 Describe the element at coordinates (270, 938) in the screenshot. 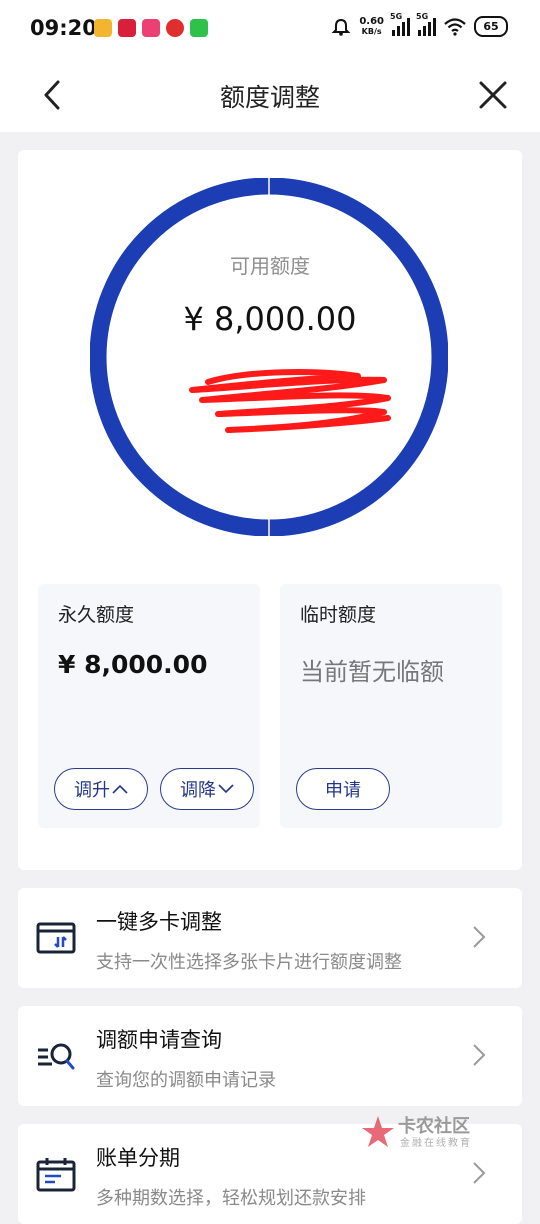

I see `multi-card-adjust-item: 一键多卡调整 支持一次性选择多张卡片进行额度调整` at that location.